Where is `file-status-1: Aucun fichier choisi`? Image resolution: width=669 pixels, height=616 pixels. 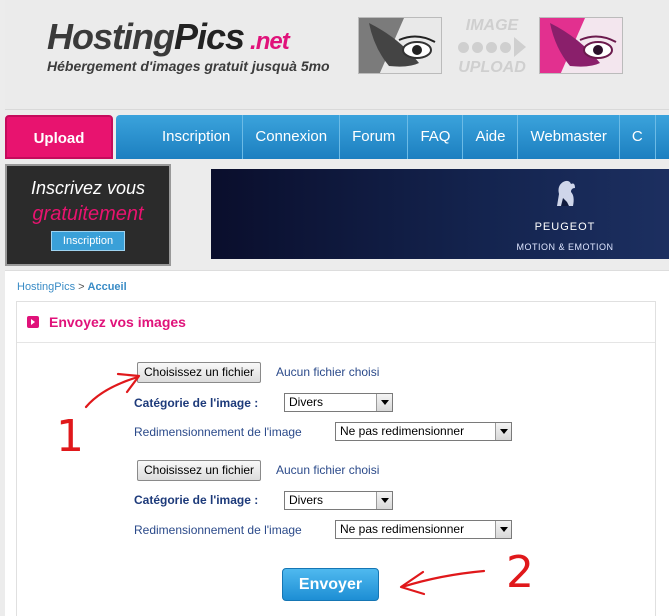
file-status-1: Aucun fichier choisi is located at coordinates (328, 372).